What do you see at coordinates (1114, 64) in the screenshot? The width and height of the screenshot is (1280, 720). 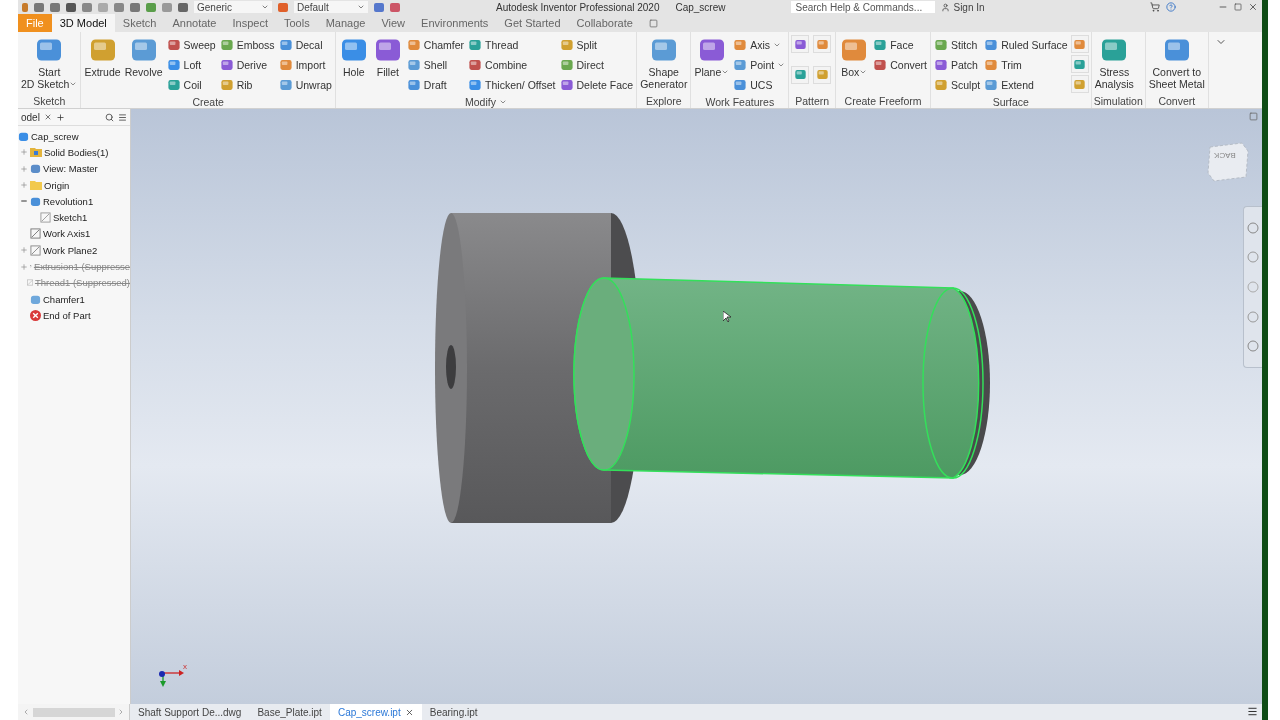 I see `ribbon-button: Stress Analysis` at bounding box center [1114, 64].